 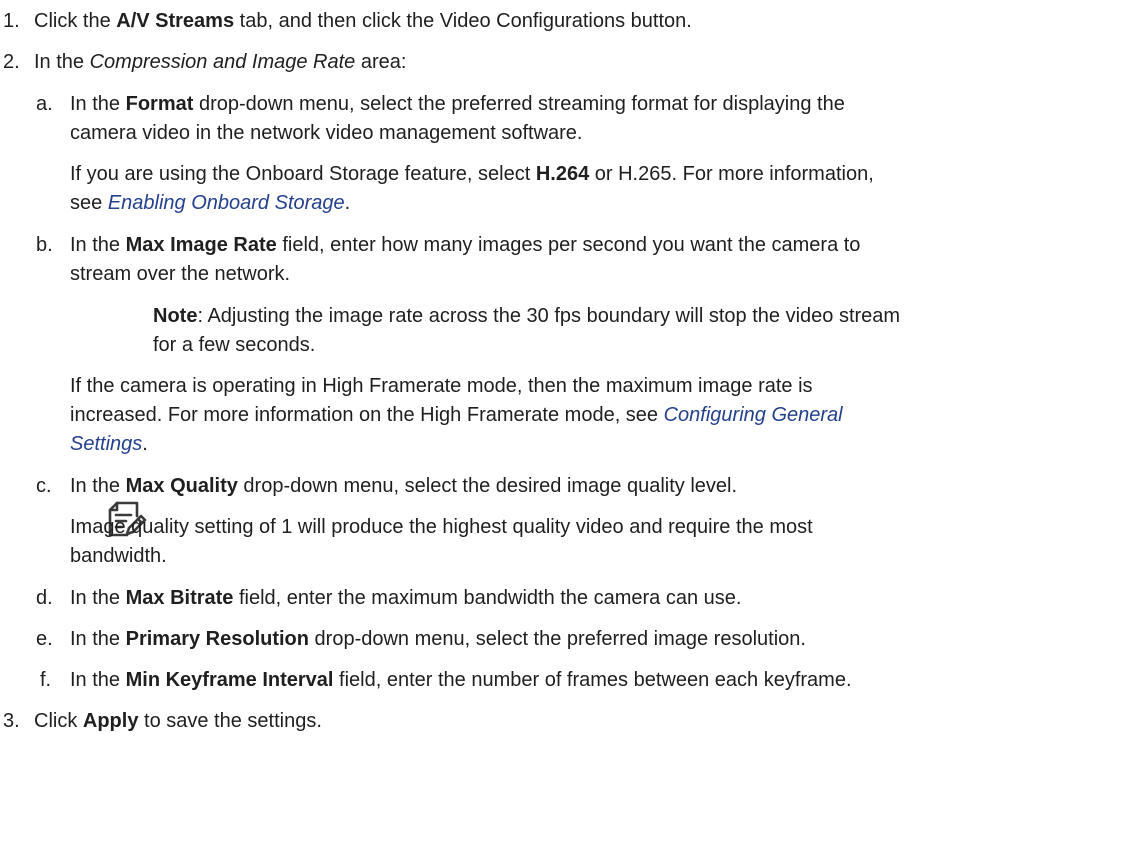 I want to click on enabling-onboard-storage-link: Enabling Onboard Storage, so click(x=226, y=203).